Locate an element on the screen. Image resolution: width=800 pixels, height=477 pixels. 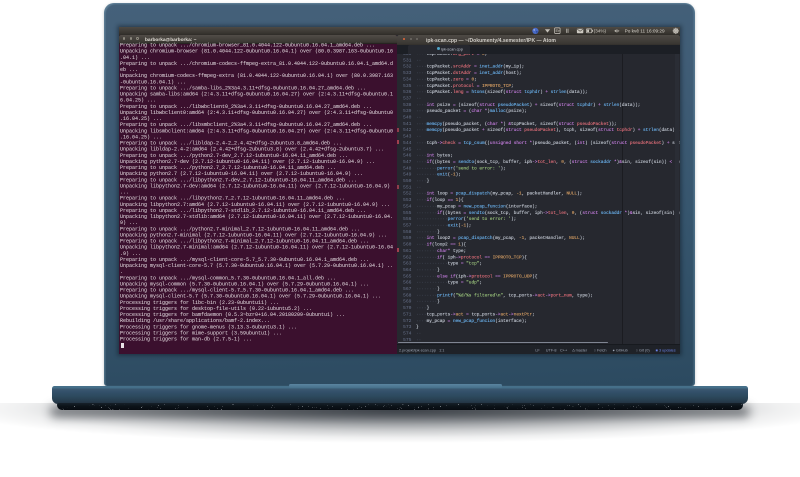
svg-text: Po kvě 11 16:09:29 is located at coordinates (644, 31).